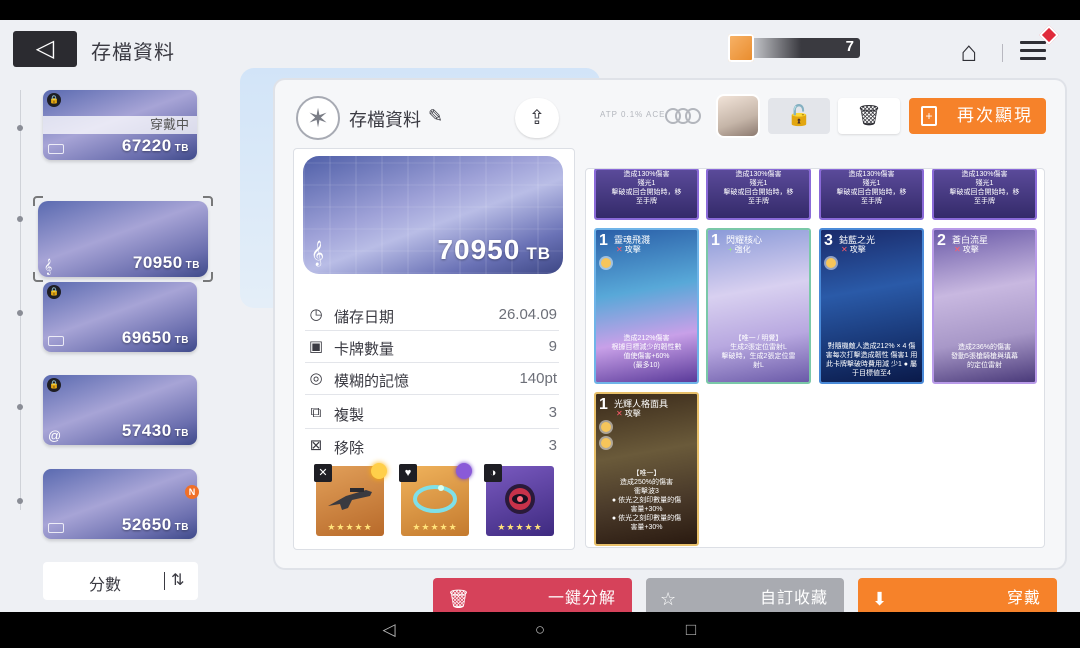 This screenshot has width=1080, height=648. I want to click on nav-recent-icon: □, so click(691, 630).